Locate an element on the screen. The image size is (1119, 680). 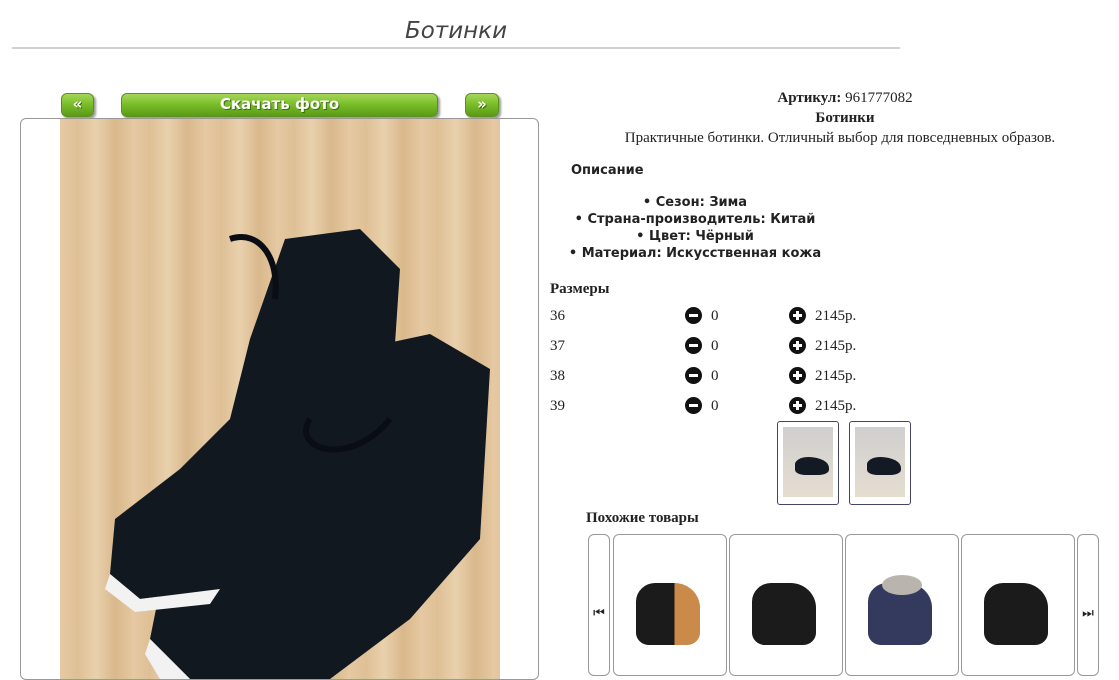
size-row: 36 0 2145р. is located at coordinates (715, 318).